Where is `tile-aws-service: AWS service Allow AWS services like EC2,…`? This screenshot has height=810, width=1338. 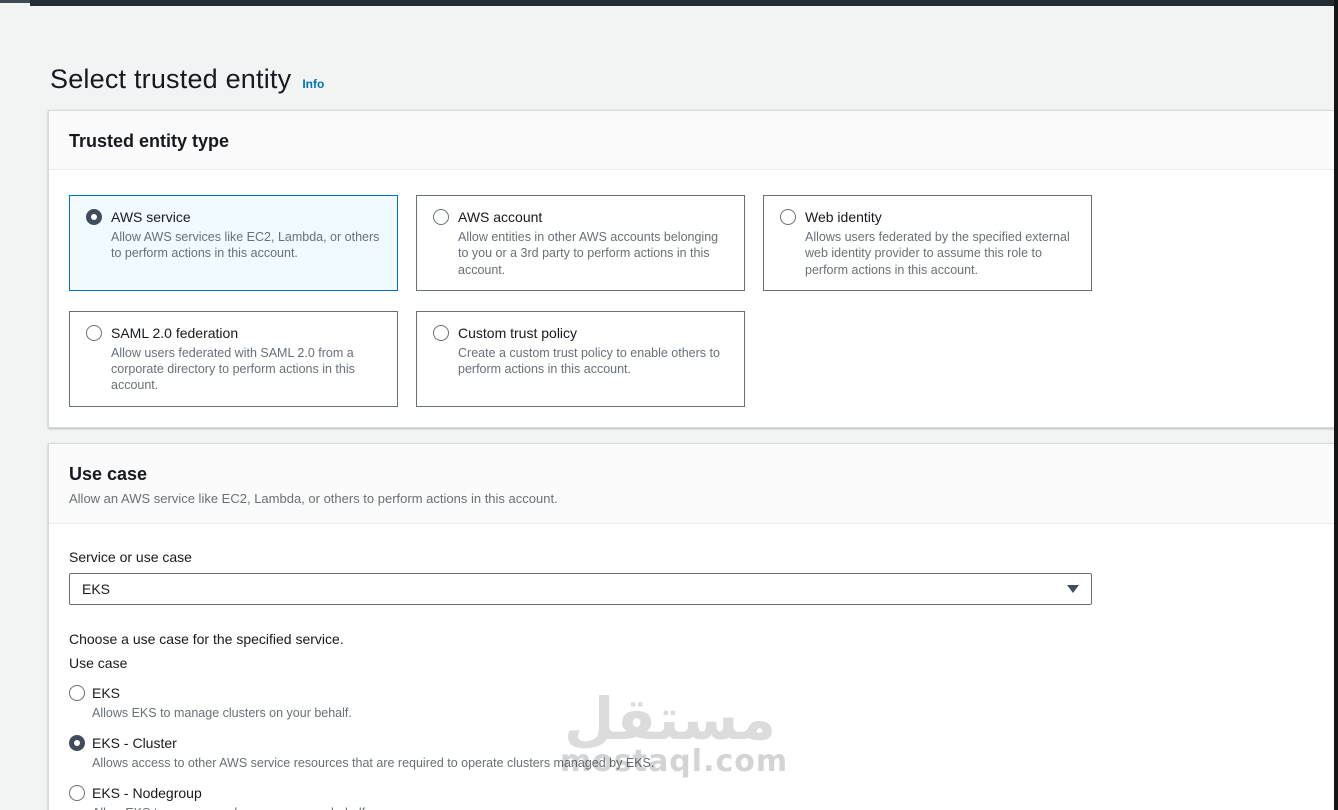 tile-aws-service: AWS service Allow AWS services like EC2,… is located at coordinates (233, 243).